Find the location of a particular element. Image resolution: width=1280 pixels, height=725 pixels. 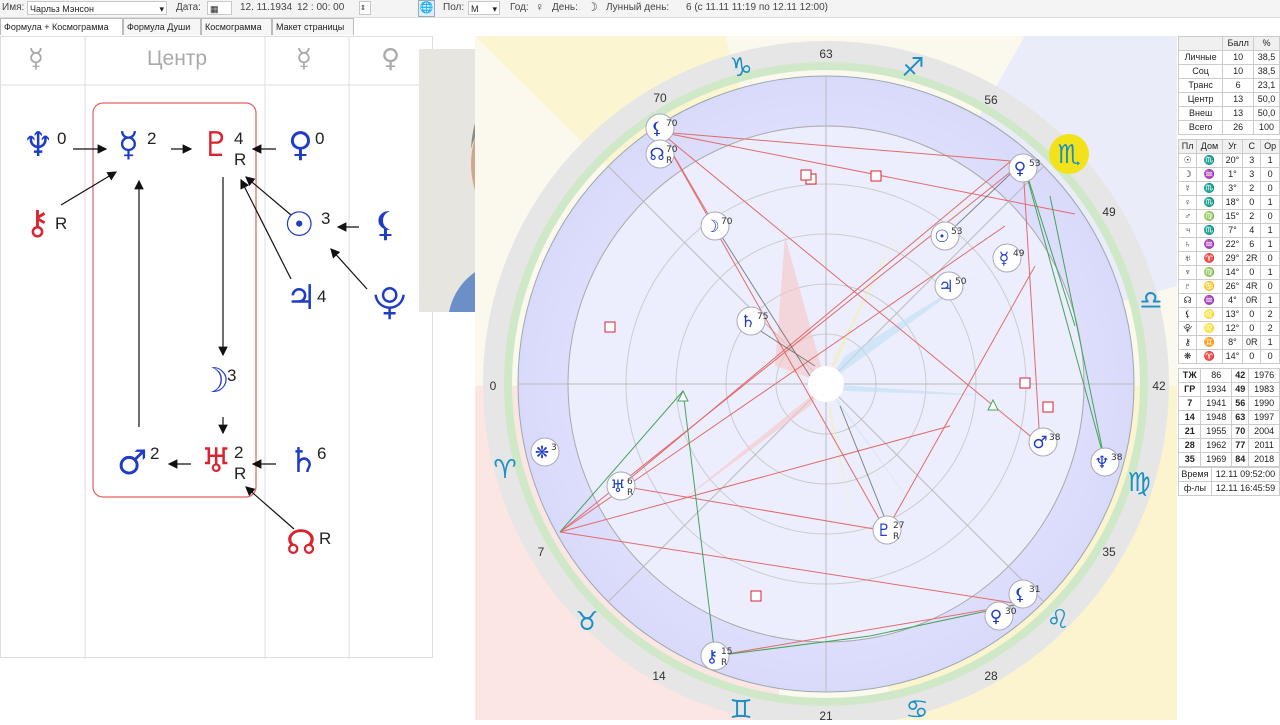

table-cell: ♇ is located at coordinates (1187, 286).